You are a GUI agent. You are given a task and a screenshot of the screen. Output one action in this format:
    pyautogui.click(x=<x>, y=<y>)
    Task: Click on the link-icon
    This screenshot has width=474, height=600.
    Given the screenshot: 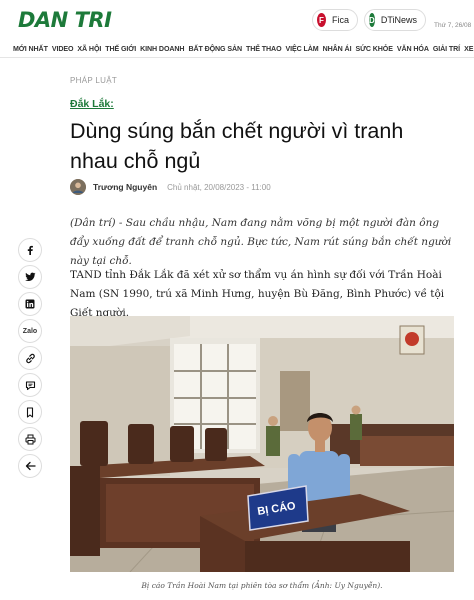 What is the action you would take?
    pyautogui.click(x=30, y=358)
    